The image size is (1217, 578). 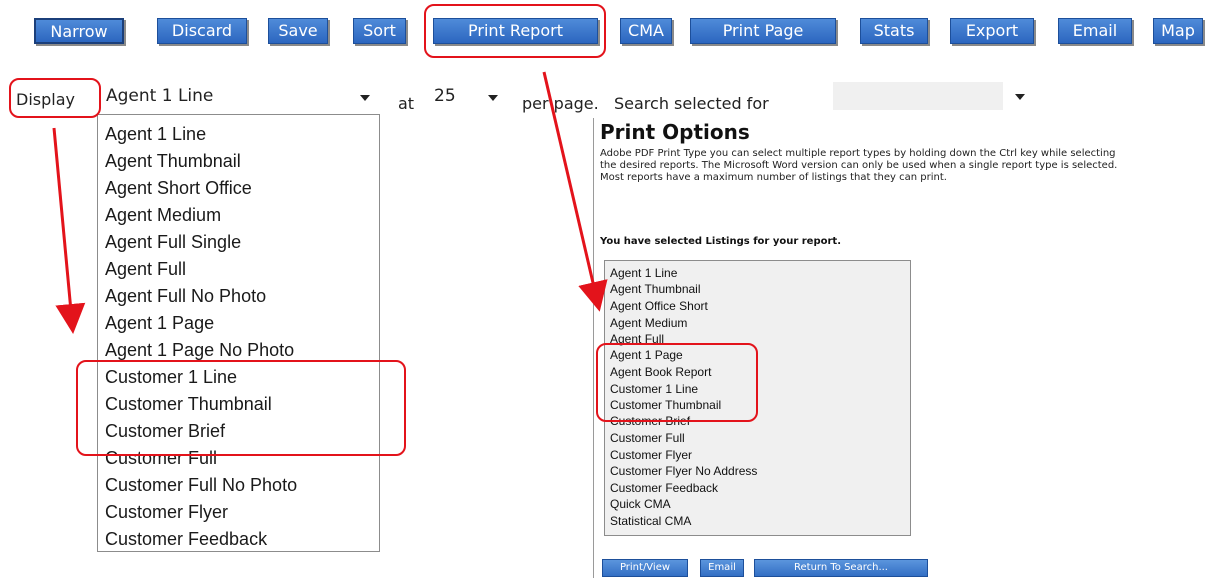 What do you see at coordinates (637, 339) in the screenshot?
I see `report-type-option: Agent Full` at bounding box center [637, 339].